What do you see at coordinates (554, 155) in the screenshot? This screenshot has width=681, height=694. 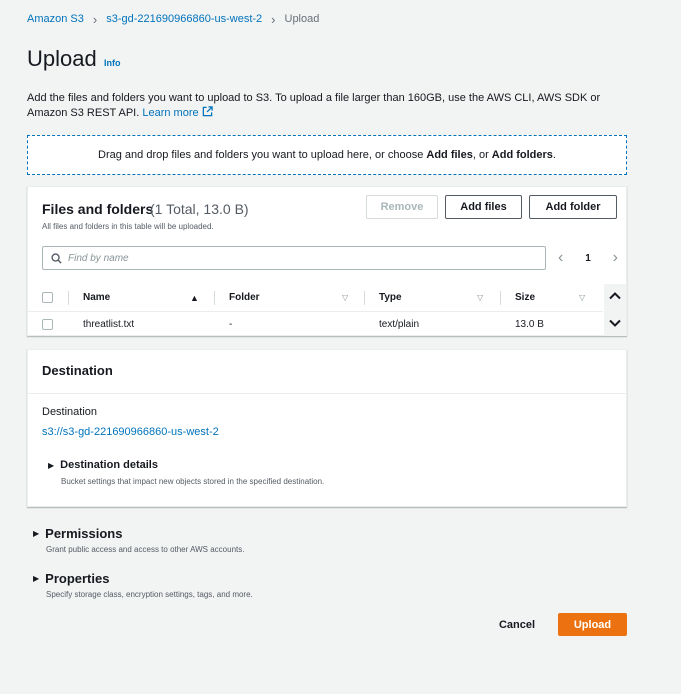 I see `dropzone-text-suffix: .` at bounding box center [554, 155].